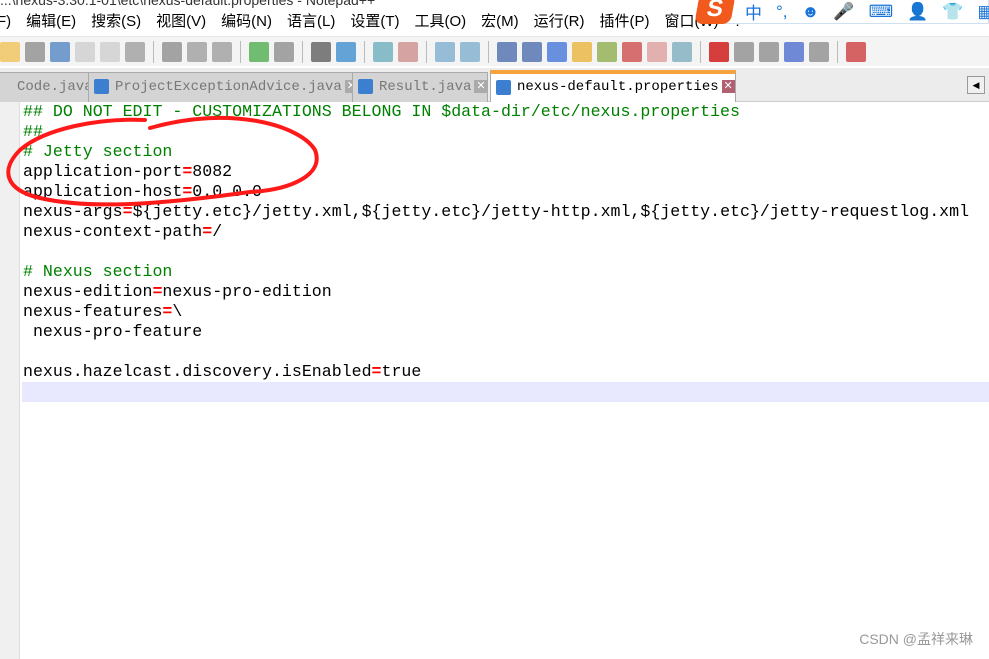 Image resolution: width=989 pixels, height=659 pixels. Describe the element at coordinates (916, 639) in the screenshot. I see `watermark: CSDN @孟祥来琳` at that location.